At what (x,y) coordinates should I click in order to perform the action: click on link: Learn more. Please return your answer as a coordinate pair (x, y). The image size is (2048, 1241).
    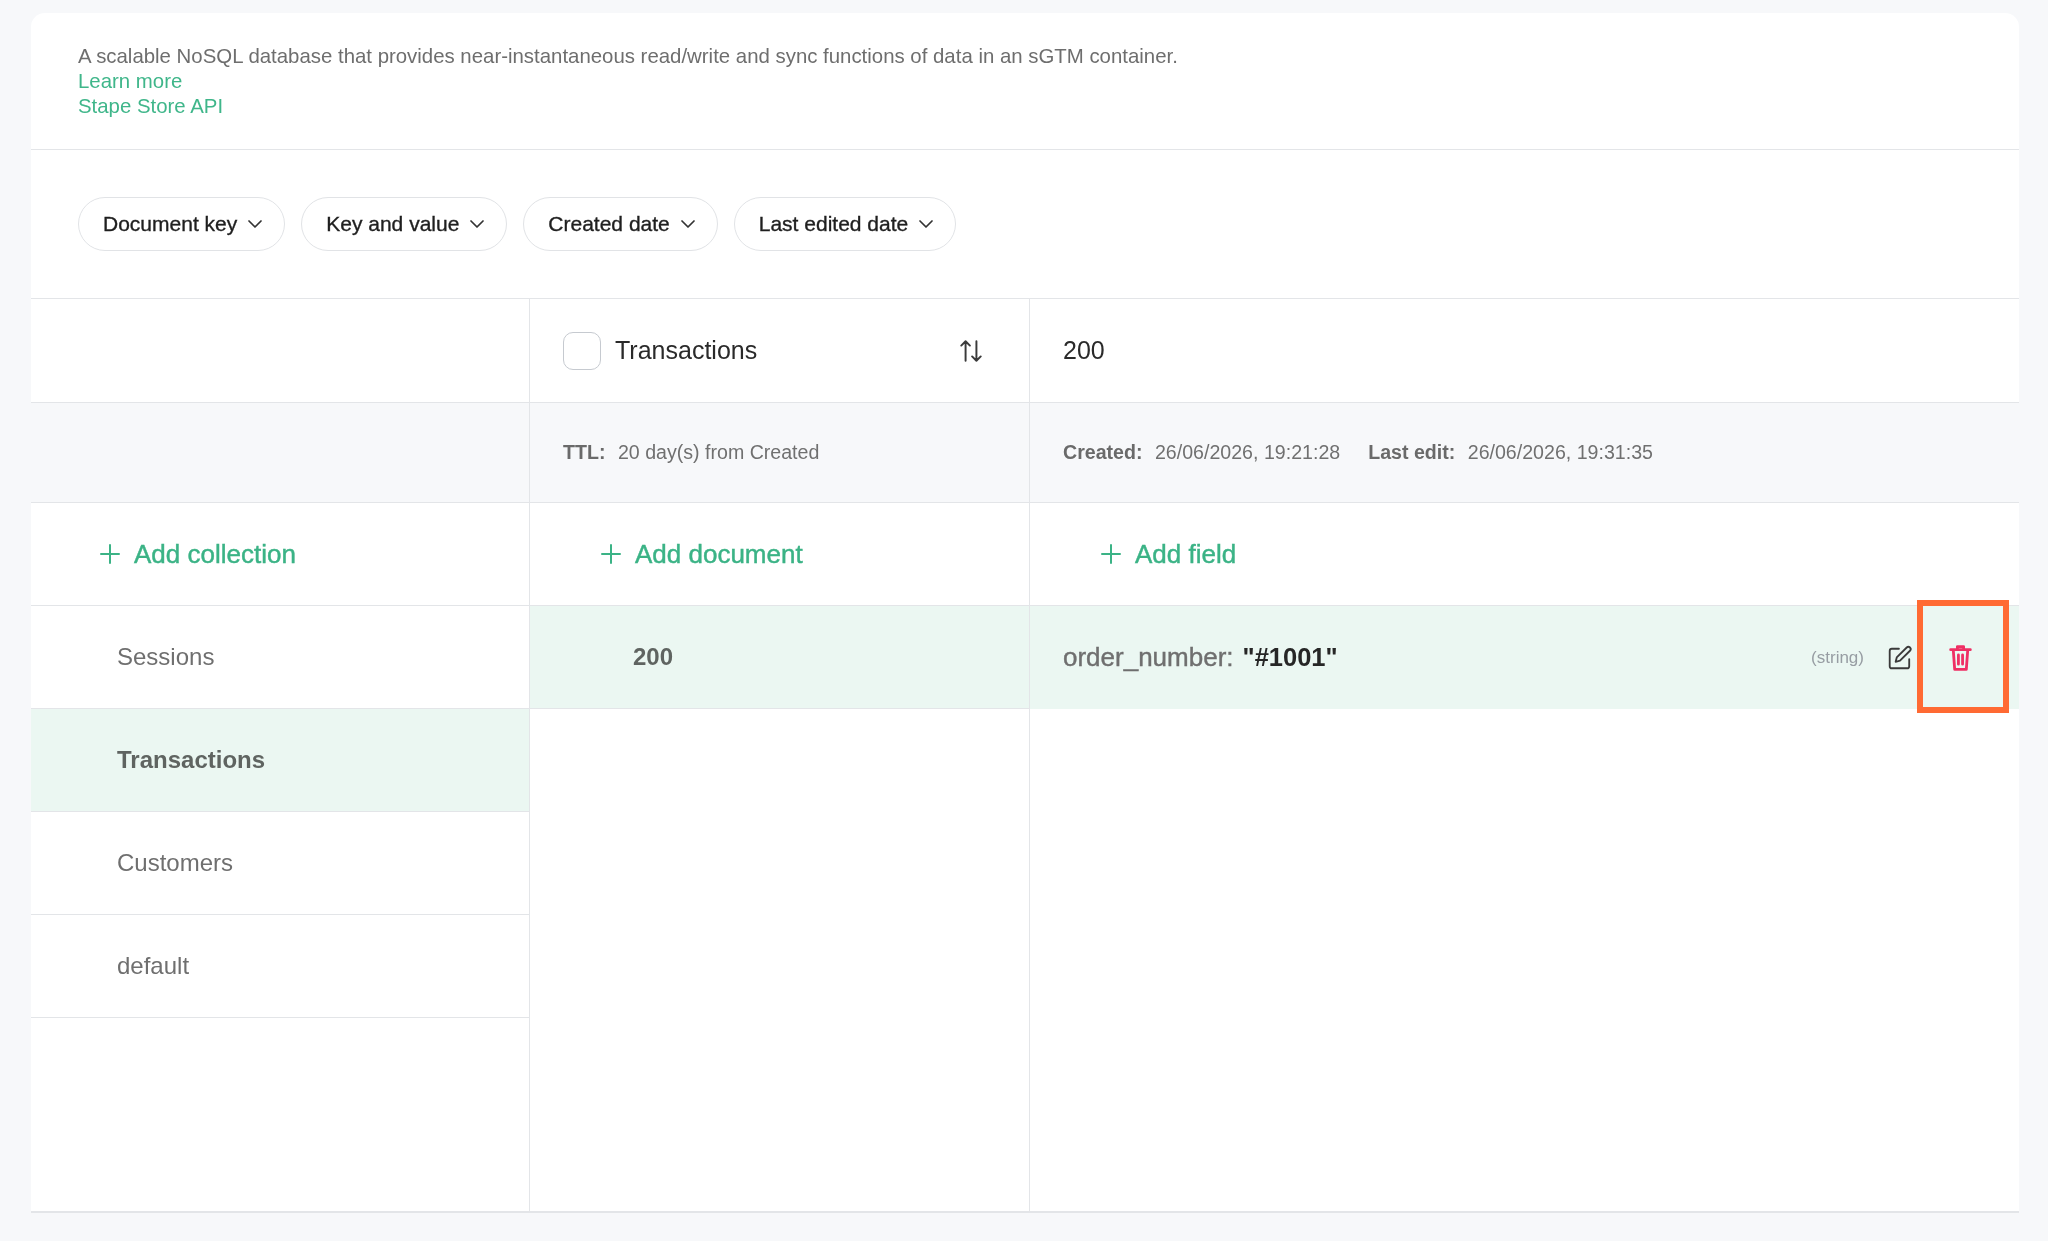
    Looking at the image, I should click on (130, 81).